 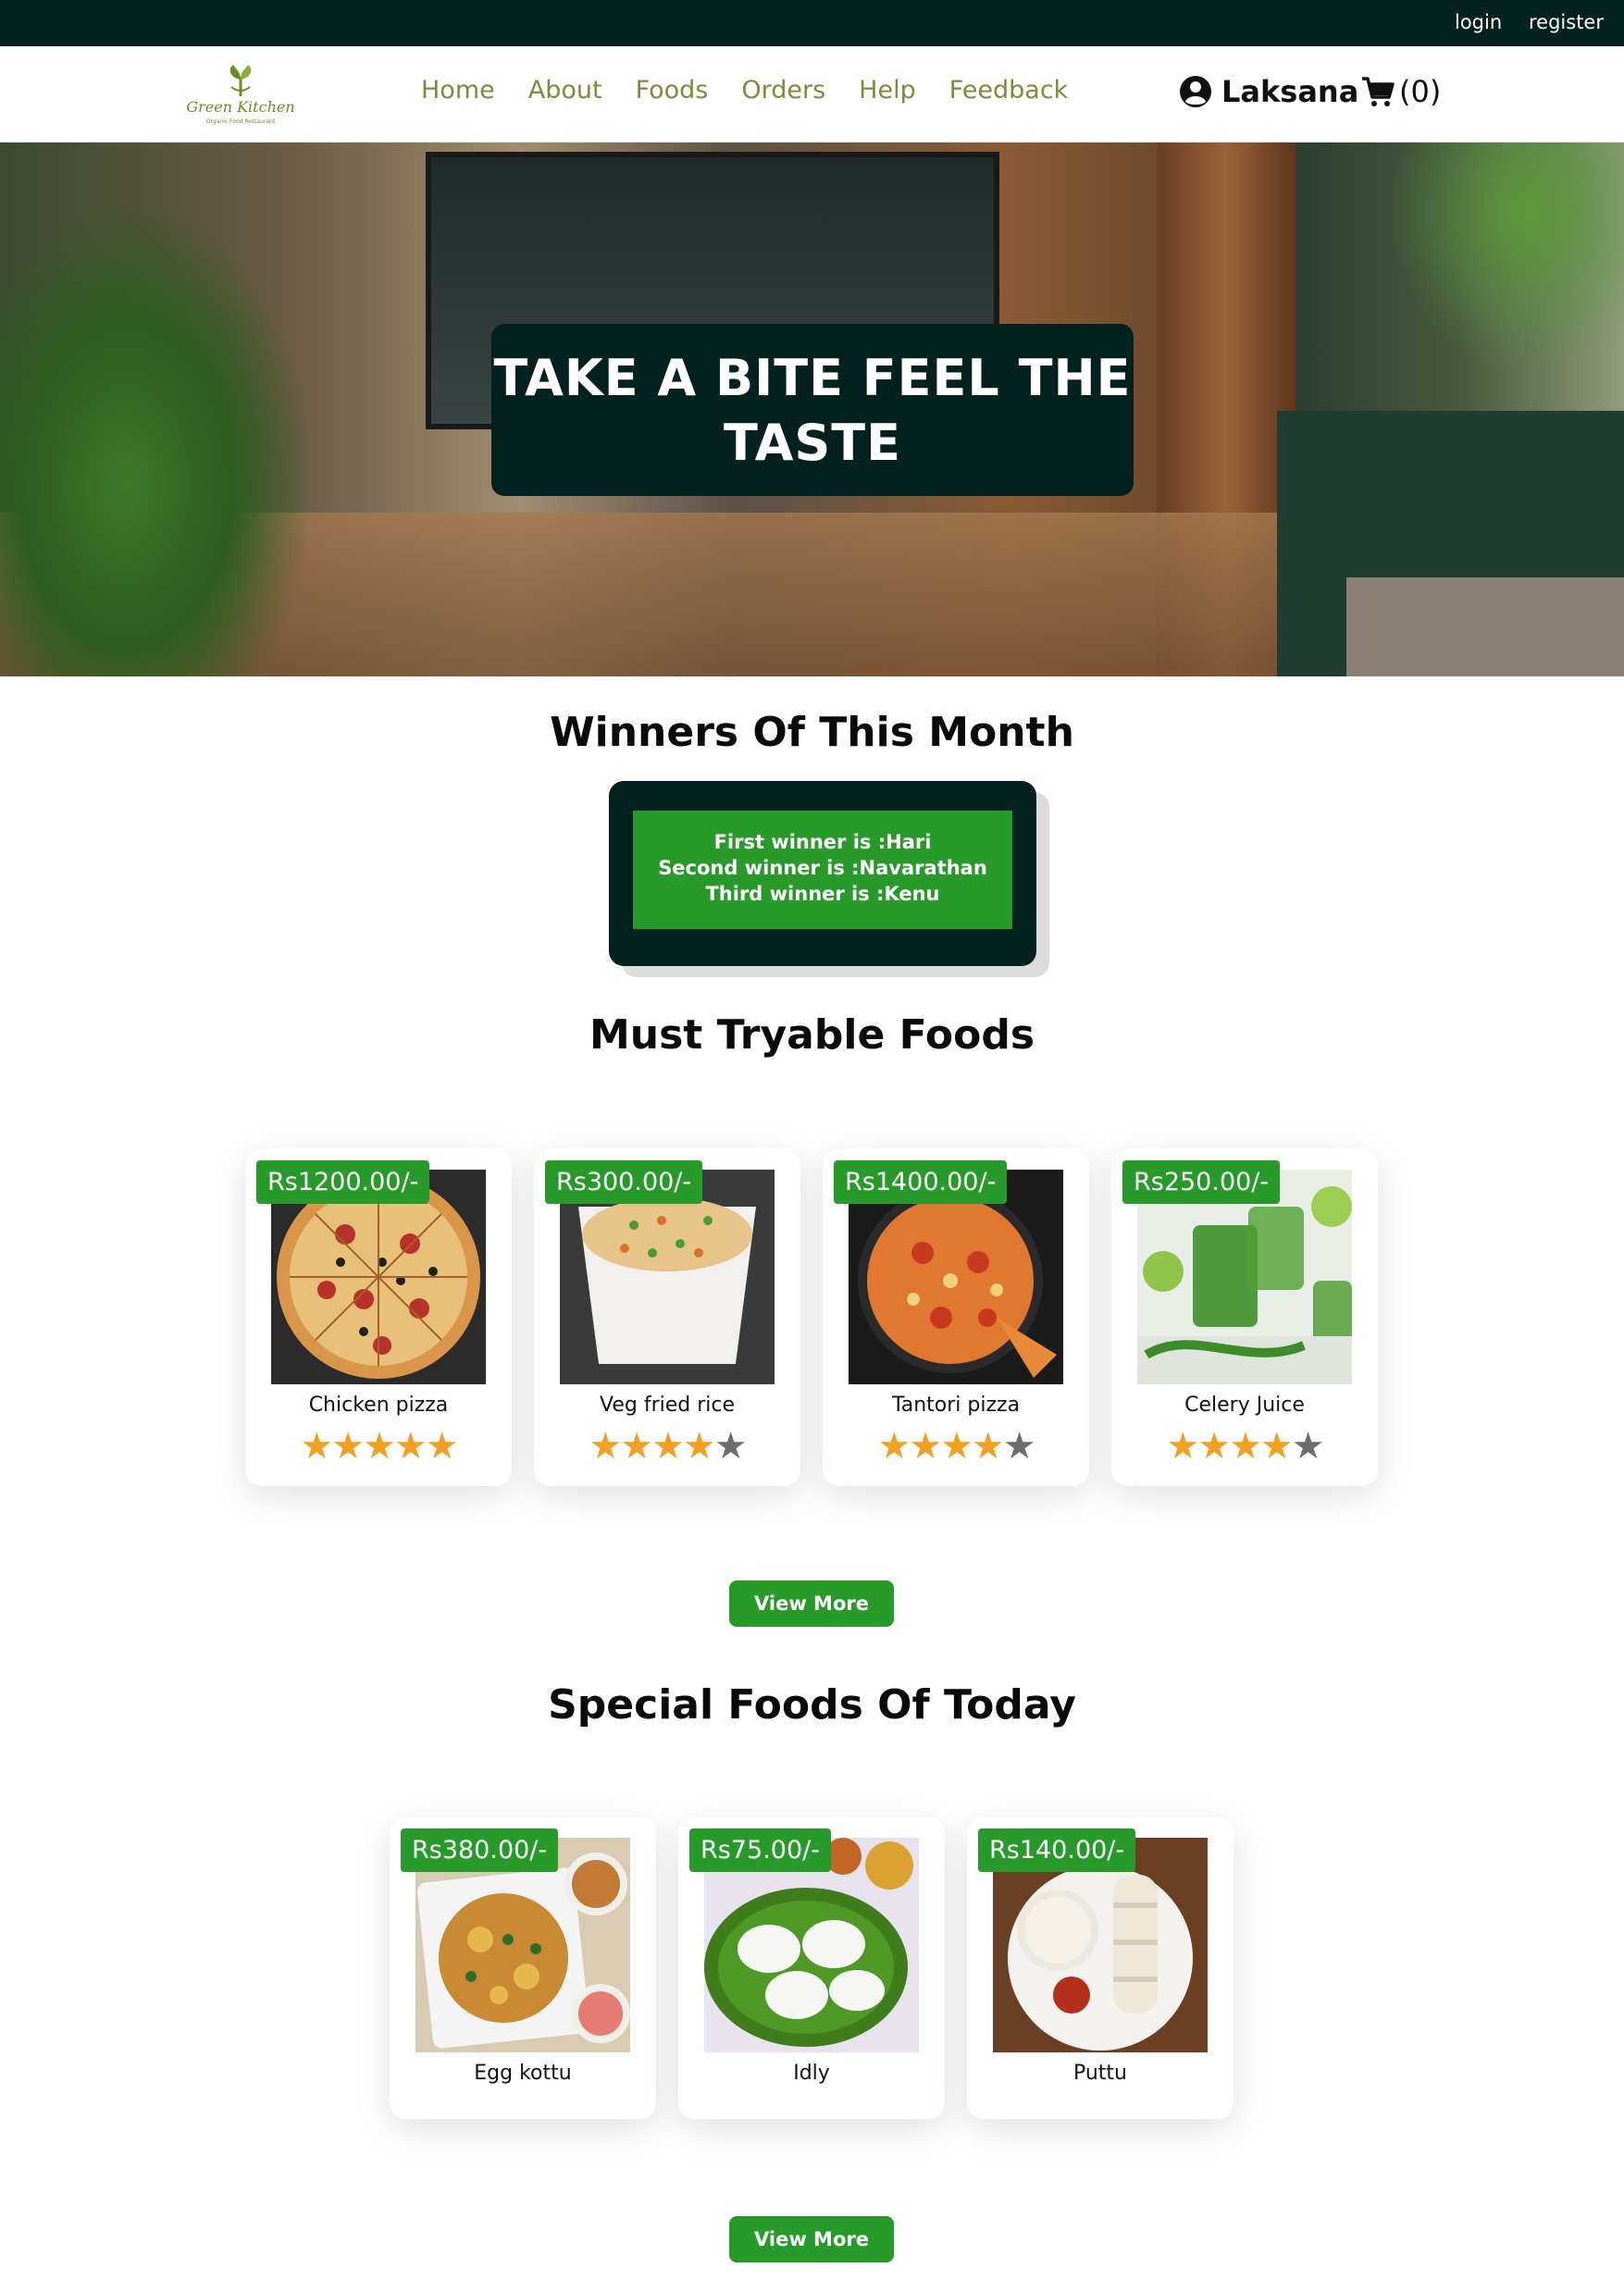 What do you see at coordinates (565, 90) in the screenshot?
I see `nav-about: About` at bounding box center [565, 90].